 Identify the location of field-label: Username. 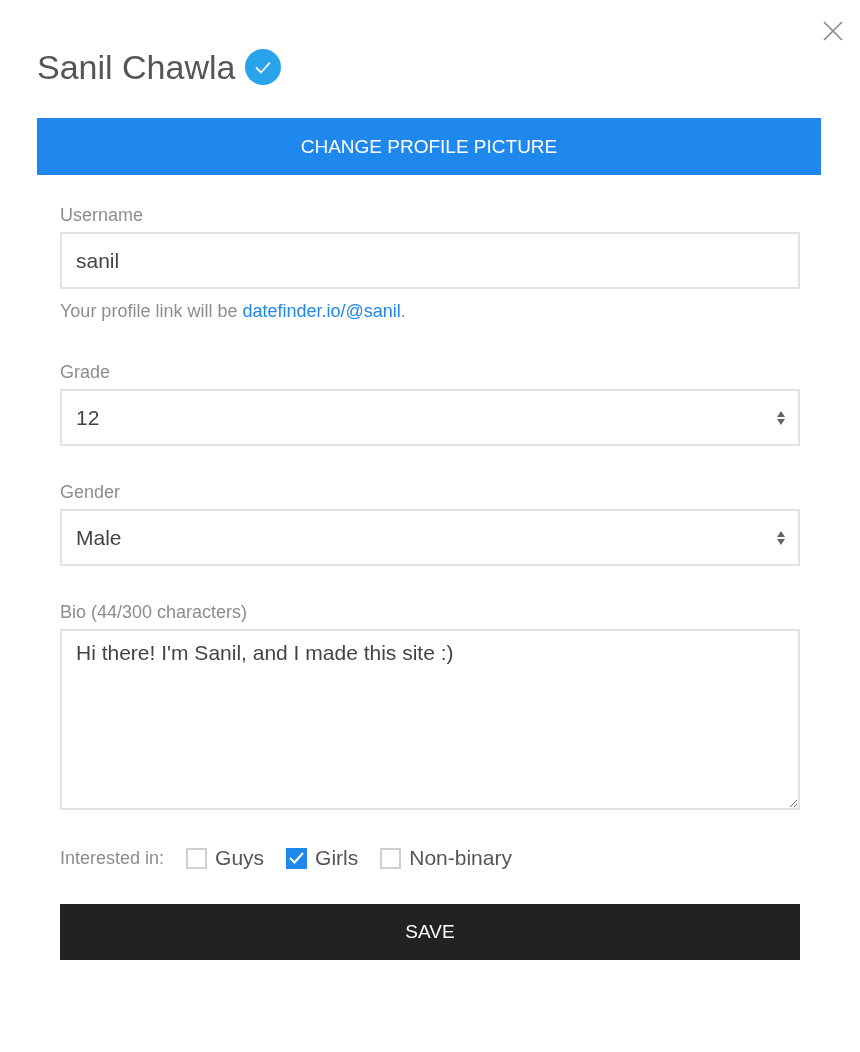
(102, 215).